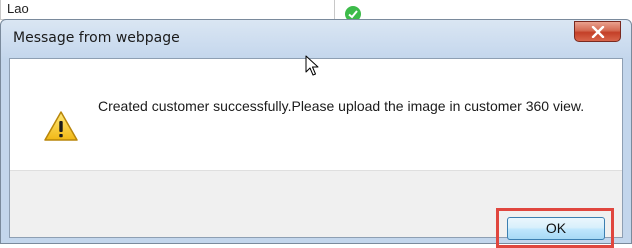 Image resolution: width=632 pixels, height=248 pixels. Describe the element at coordinates (96, 38) in the screenshot. I see `dialog-title: Message from webpage` at that location.